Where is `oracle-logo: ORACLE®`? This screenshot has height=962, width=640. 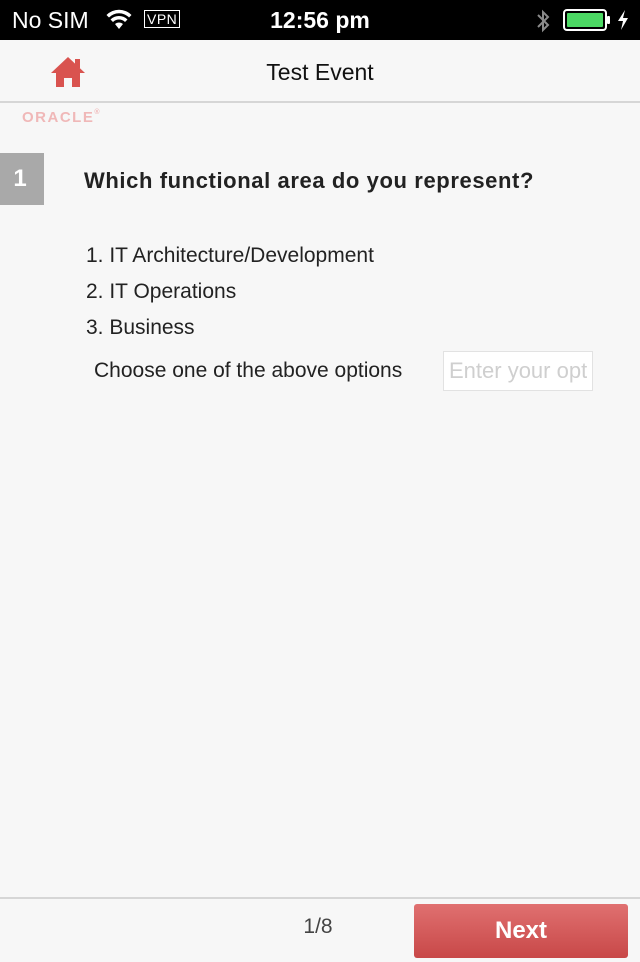
oracle-logo: ORACLE® is located at coordinates (62, 117).